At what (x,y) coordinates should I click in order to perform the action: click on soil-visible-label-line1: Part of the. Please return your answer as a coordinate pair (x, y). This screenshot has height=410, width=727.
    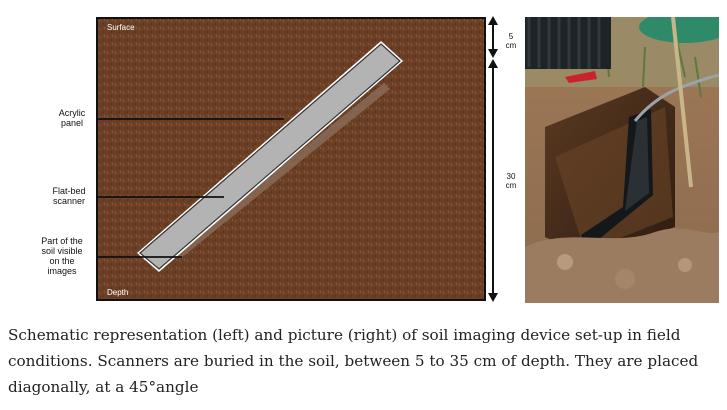
    Looking at the image, I should click on (62, 241).